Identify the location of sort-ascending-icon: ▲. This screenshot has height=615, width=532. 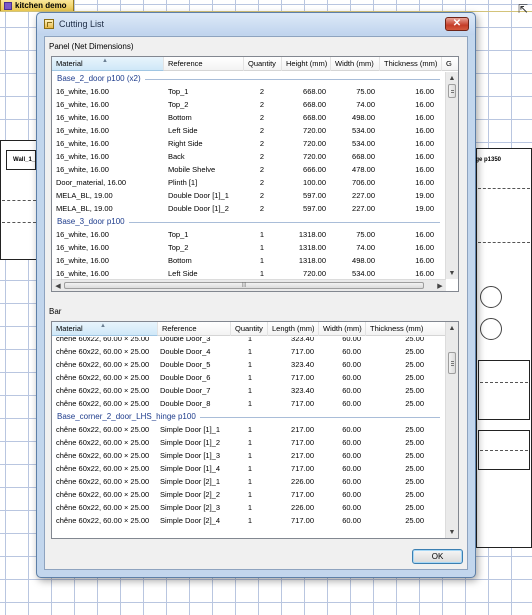
(103, 326).